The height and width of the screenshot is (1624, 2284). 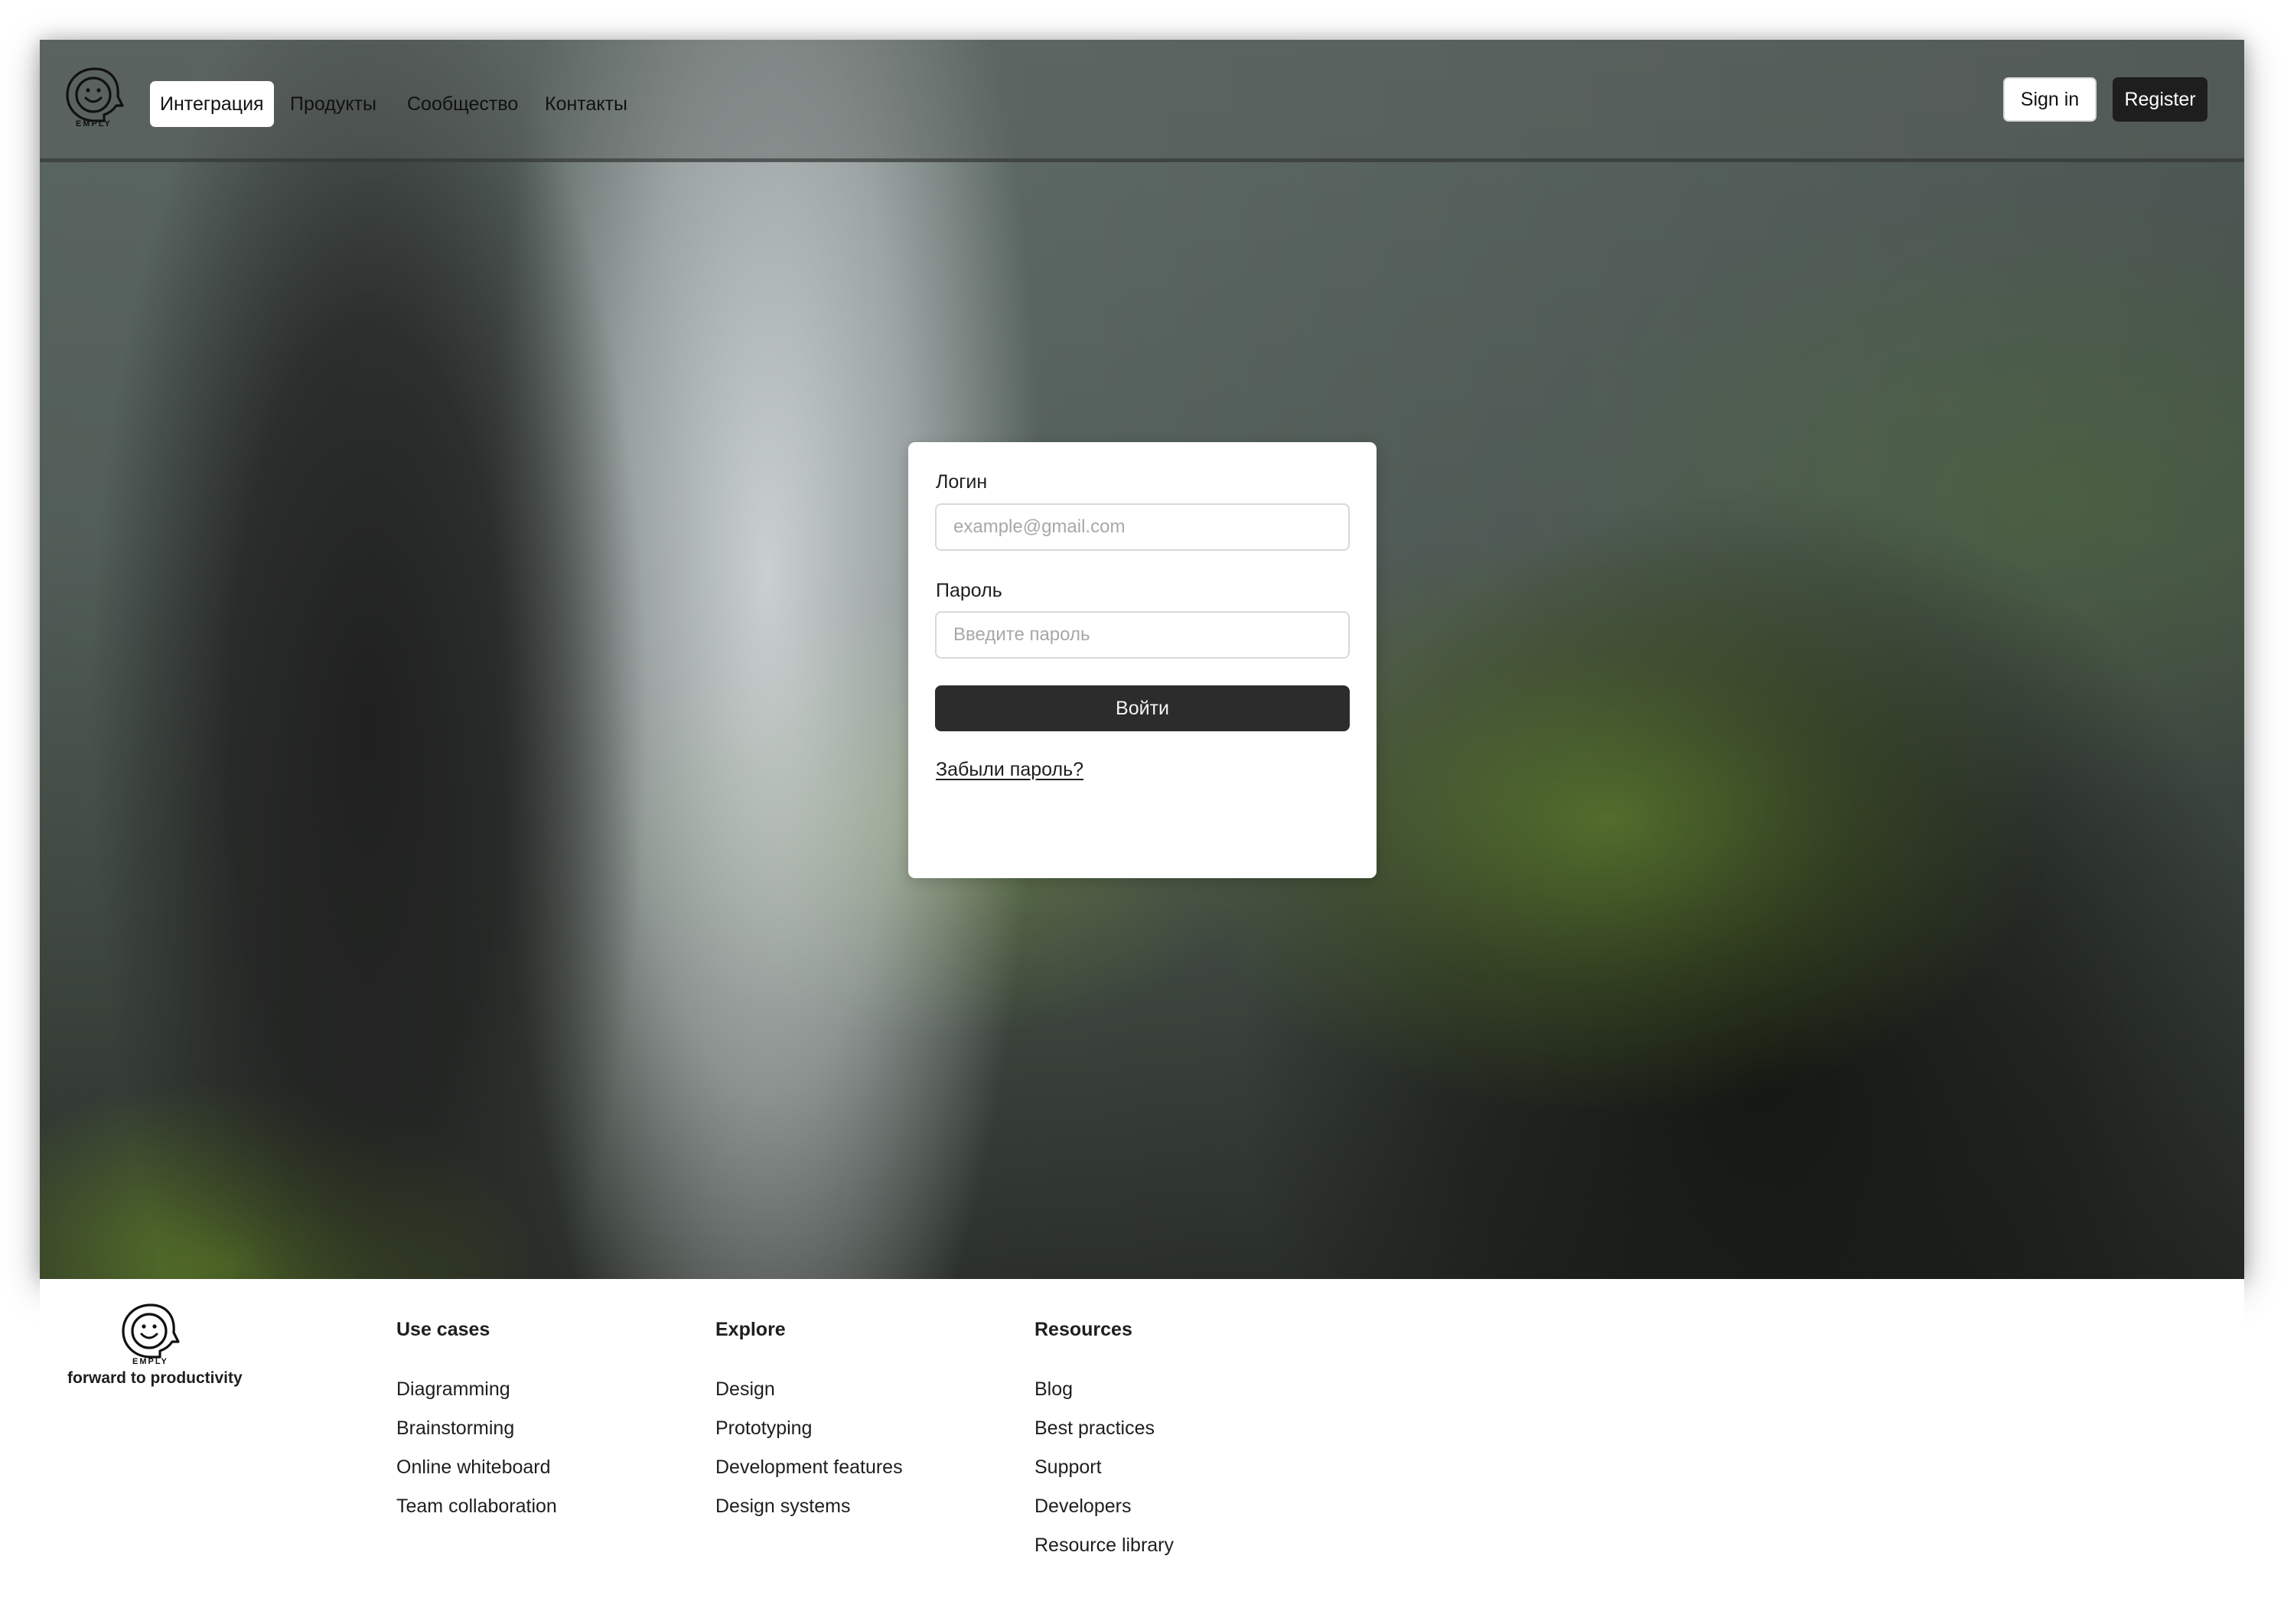 What do you see at coordinates (476, 1433) in the screenshot?
I see `footer-link: Brainstorming` at bounding box center [476, 1433].